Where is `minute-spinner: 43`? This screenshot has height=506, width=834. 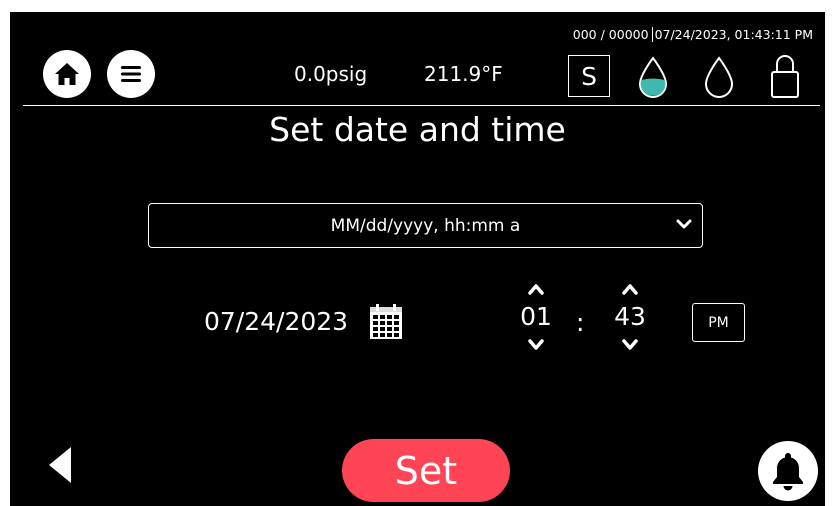 minute-spinner: 43 is located at coordinates (630, 317).